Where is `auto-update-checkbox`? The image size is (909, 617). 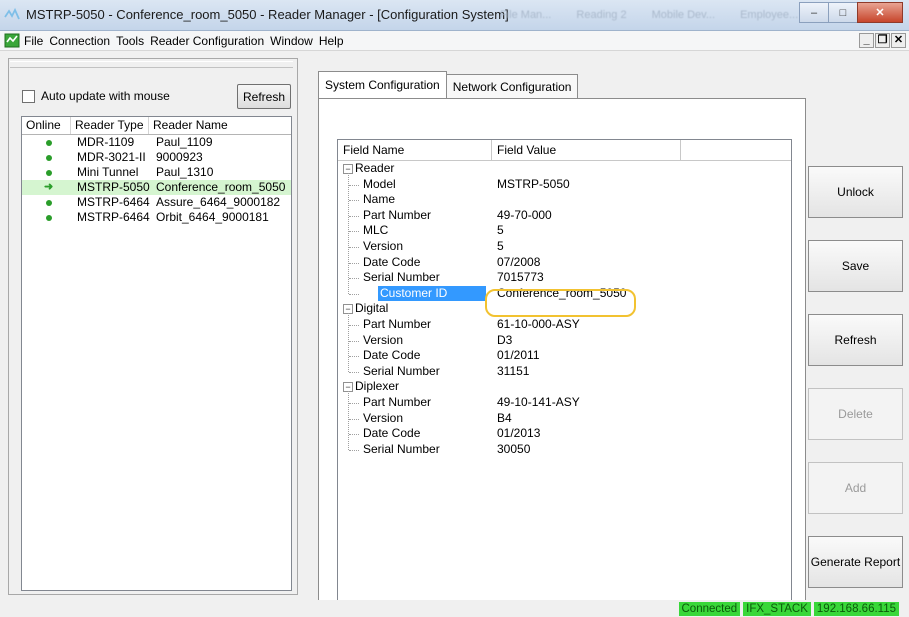 auto-update-checkbox is located at coordinates (28, 96).